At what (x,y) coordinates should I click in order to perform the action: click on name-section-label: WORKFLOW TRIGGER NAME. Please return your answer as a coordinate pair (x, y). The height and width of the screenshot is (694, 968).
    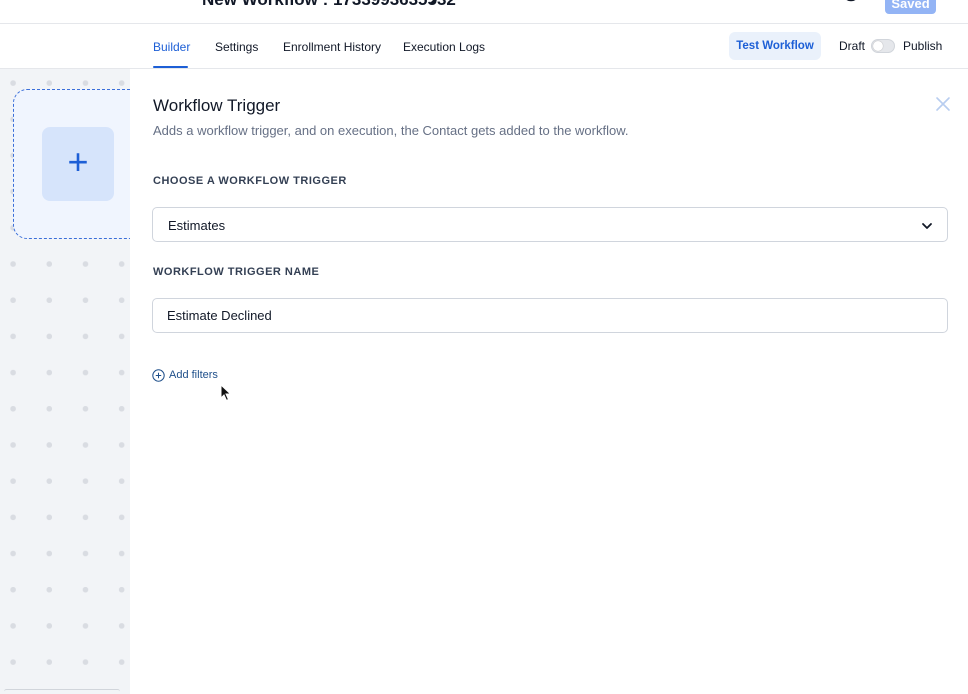
    Looking at the image, I should click on (236, 272).